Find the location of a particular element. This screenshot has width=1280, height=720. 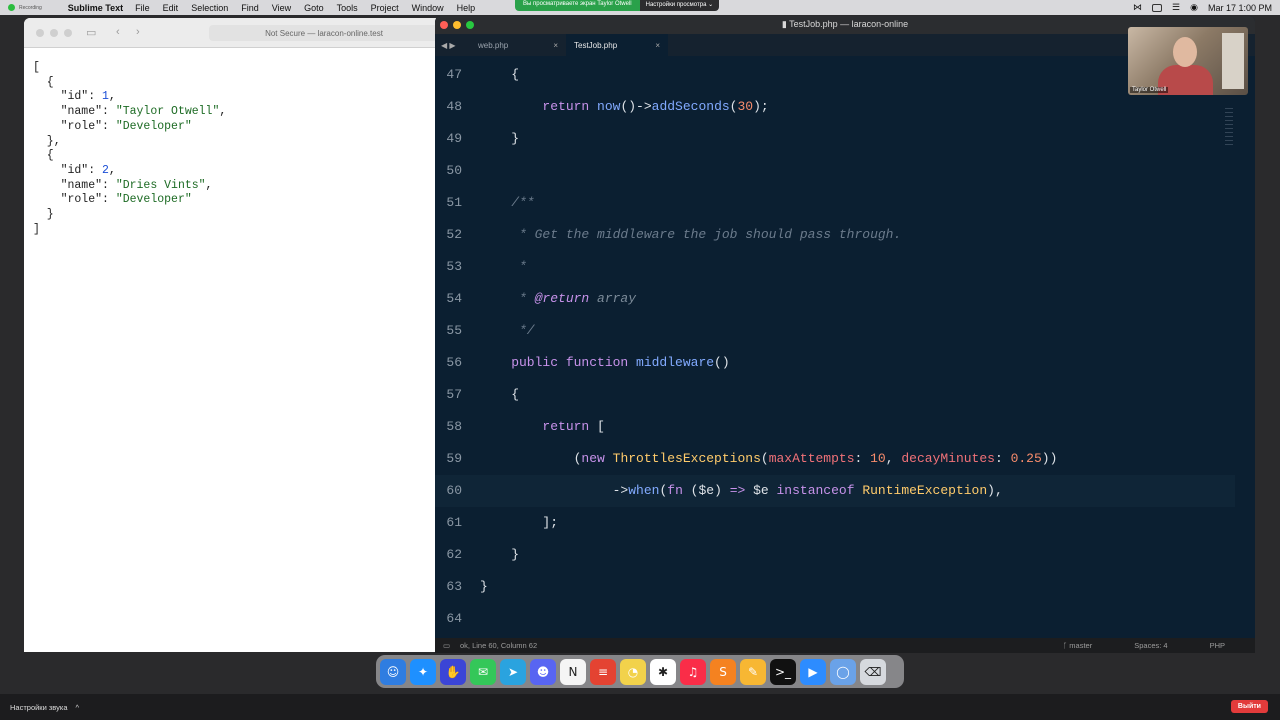

viewing-screen-text: Вы просматриваете экран Taylor Otwell is located at coordinates (577, 5).